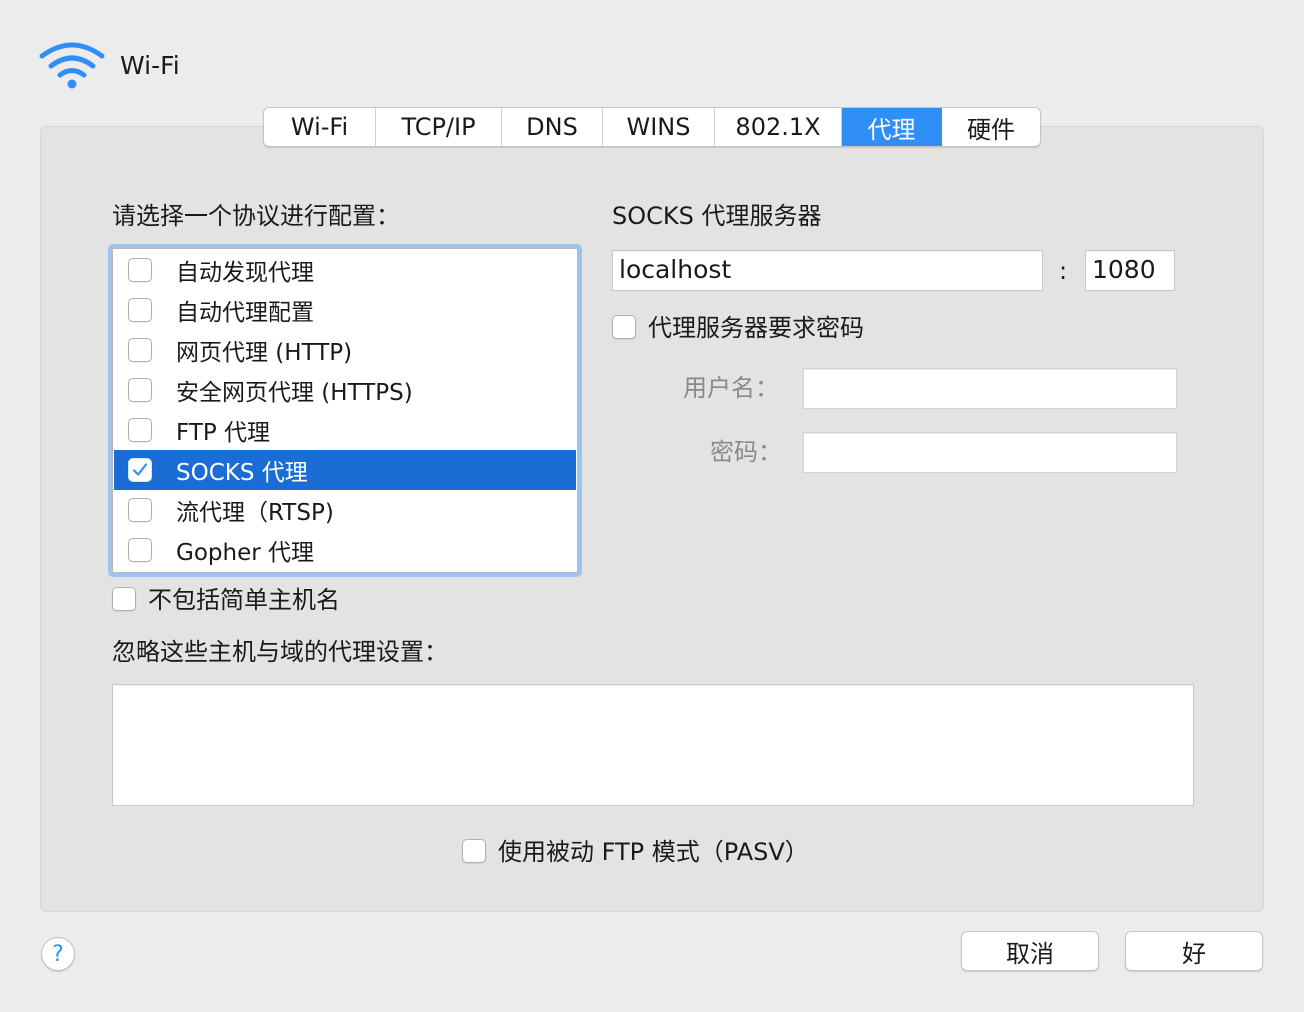  Describe the element at coordinates (124, 599) in the screenshot. I see `exclude-simple-hostnames-checkbox` at that location.